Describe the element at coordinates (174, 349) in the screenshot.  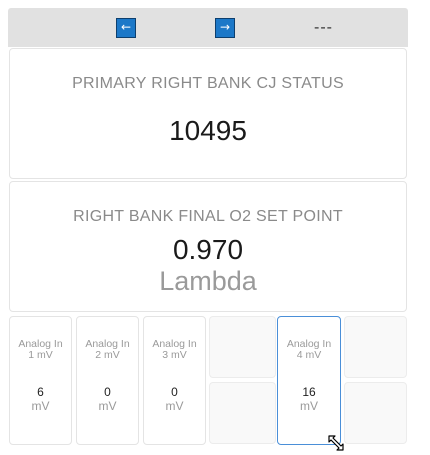
I see `tile-label: Analog In 3 mV` at that location.